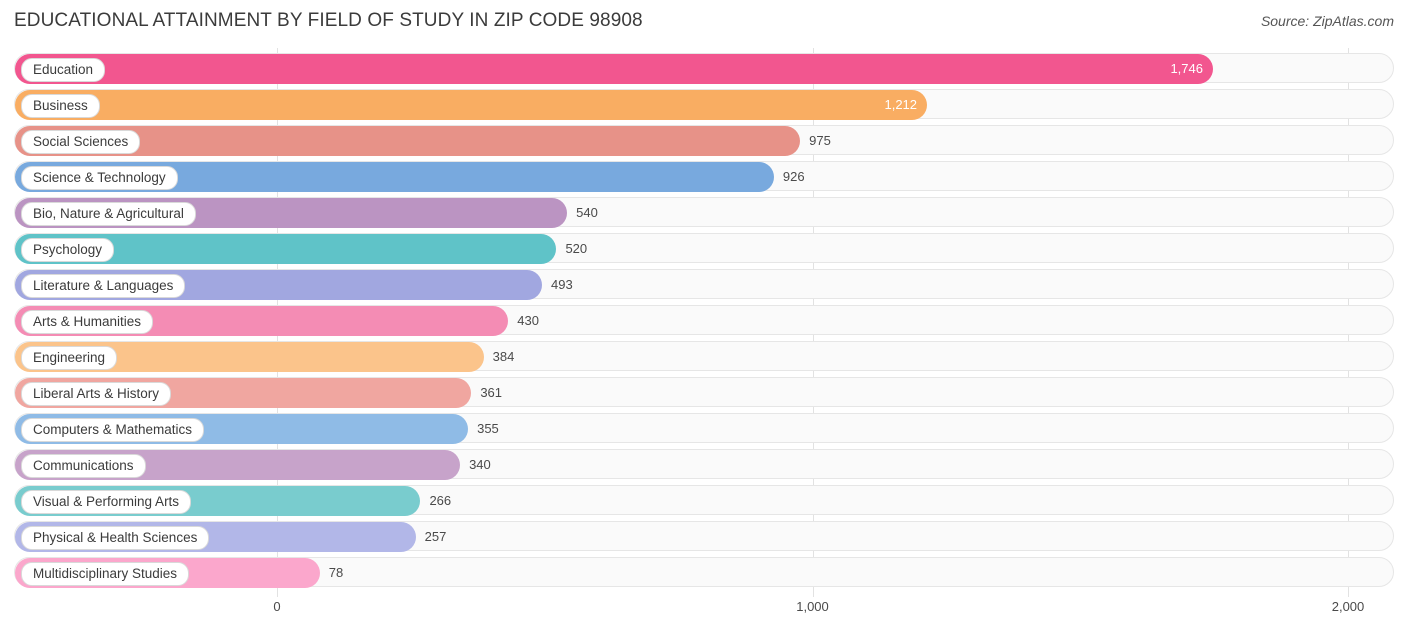 The height and width of the screenshot is (631, 1406). What do you see at coordinates (106, 502) in the screenshot?
I see `bar-label: Visual & Performing Arts` at bounding box center [106, 502].